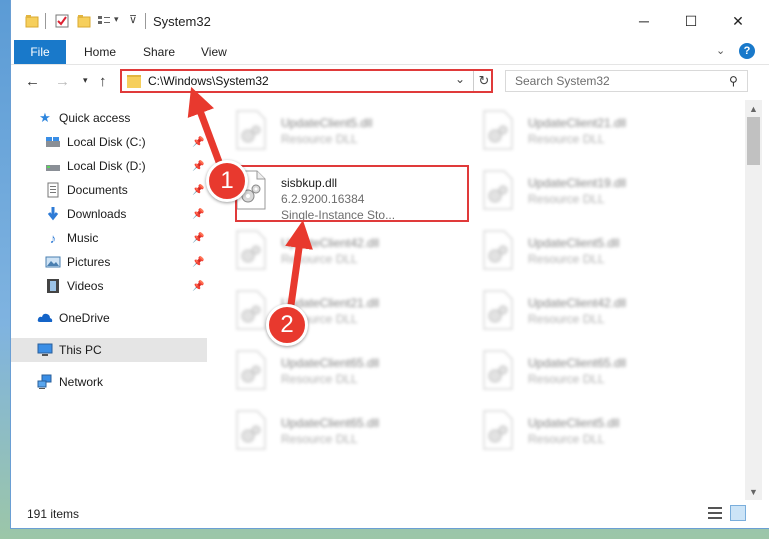  Describe the element at coordinates (299, 263) in the screenshot. I see `arrow-to-file` at that location.